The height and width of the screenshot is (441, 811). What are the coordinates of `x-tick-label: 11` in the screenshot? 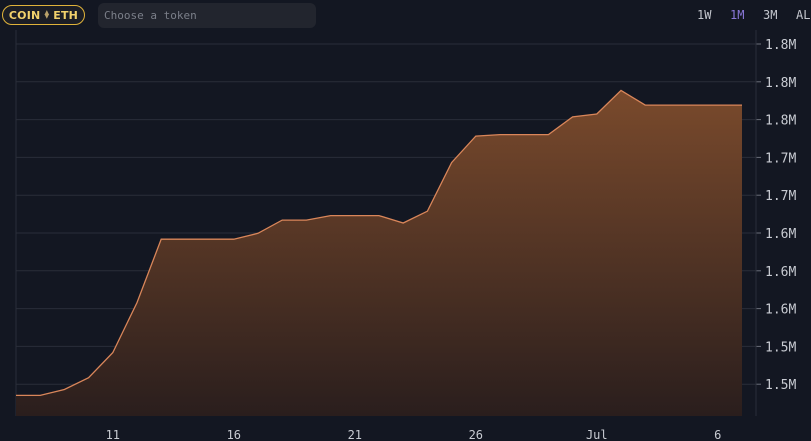 It's located at (113, 434).